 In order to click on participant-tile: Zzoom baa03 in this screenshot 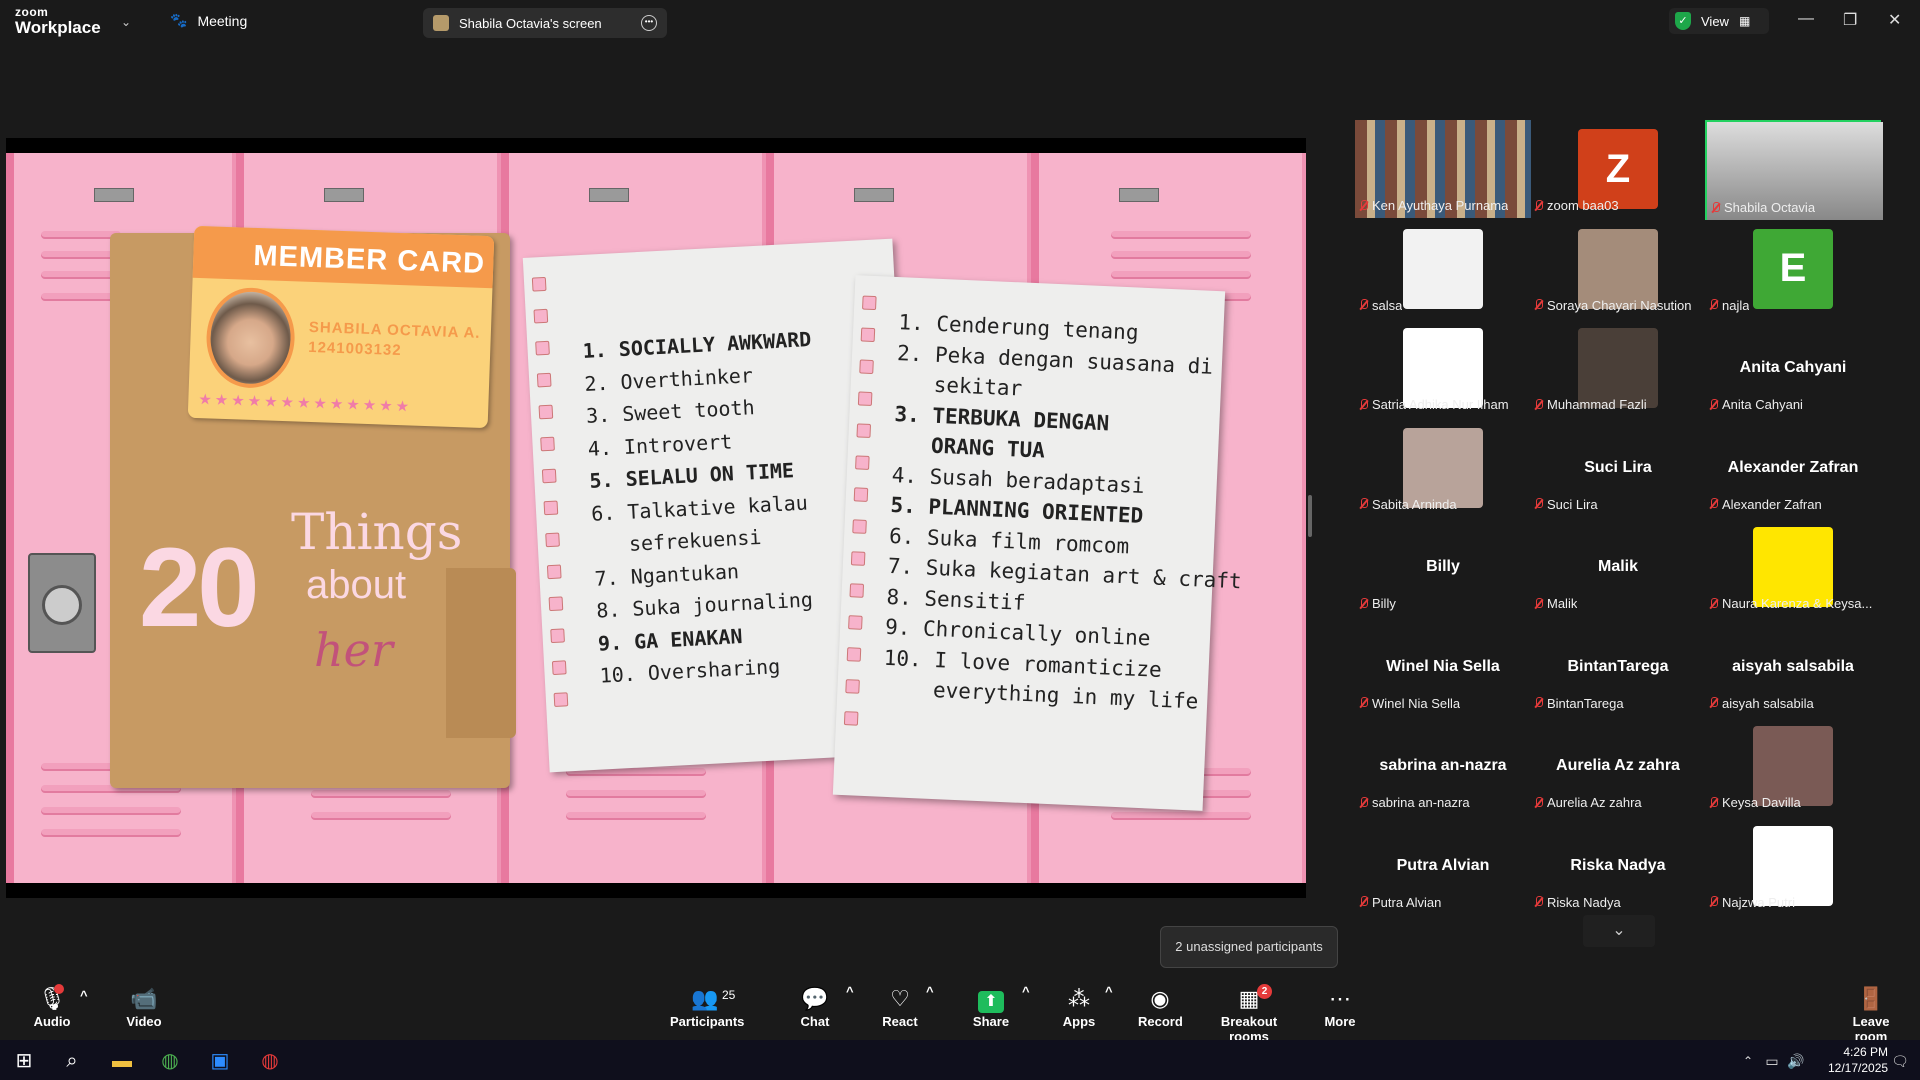, I will do `click(1618, 170)`.